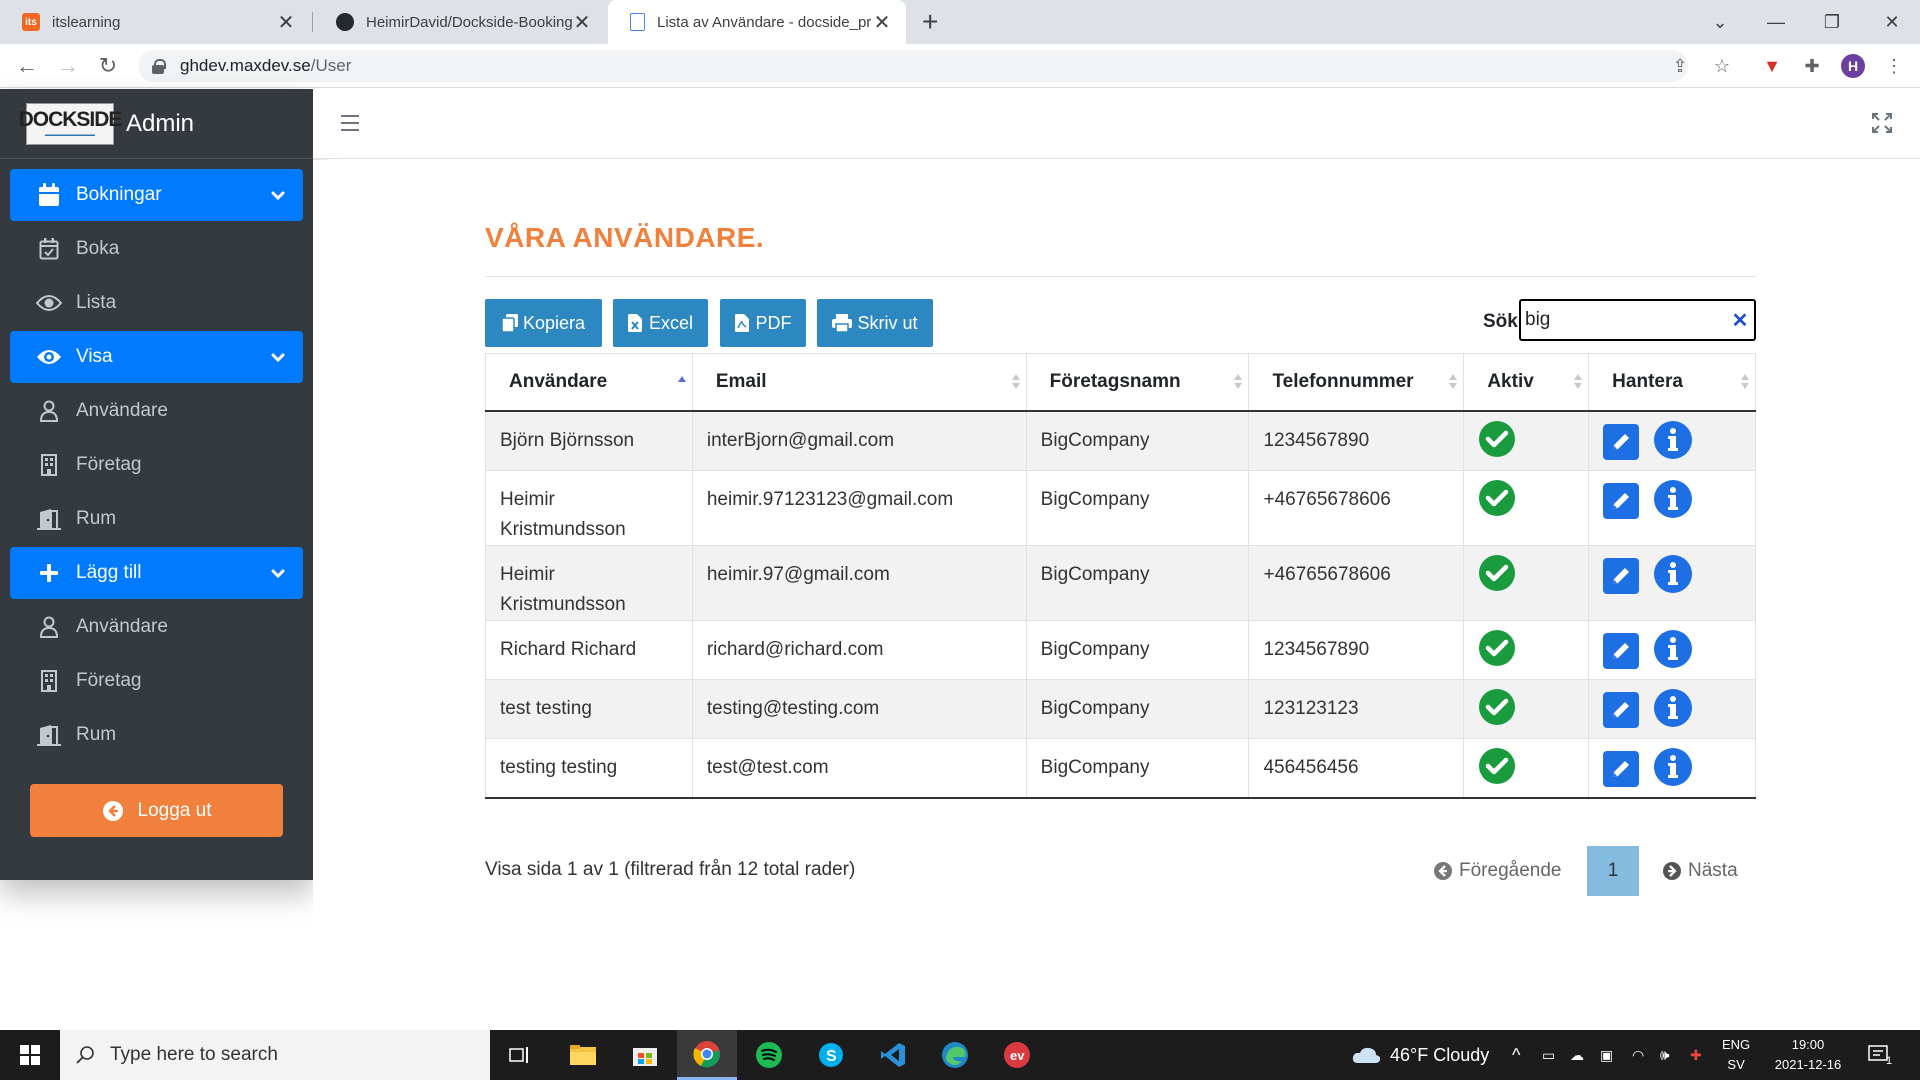 This screenshot has width=1920, height=1080. I want to click on forward-icon: →, so click(68, 66).